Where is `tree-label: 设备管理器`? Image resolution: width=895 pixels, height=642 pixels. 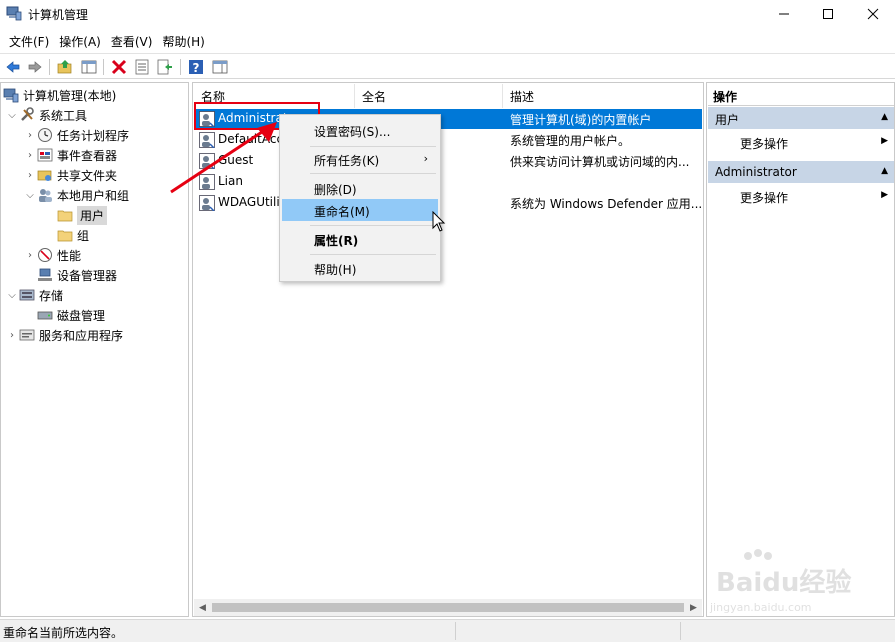
tree-label: 设备管理器 is located at coordinates (87, 275).